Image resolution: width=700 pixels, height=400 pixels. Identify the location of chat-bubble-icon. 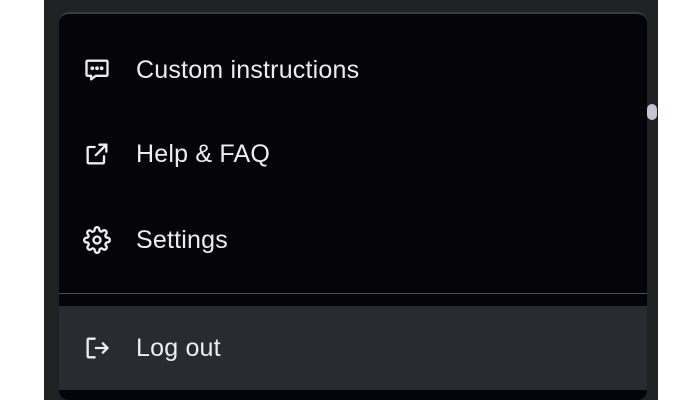
(97, 70).